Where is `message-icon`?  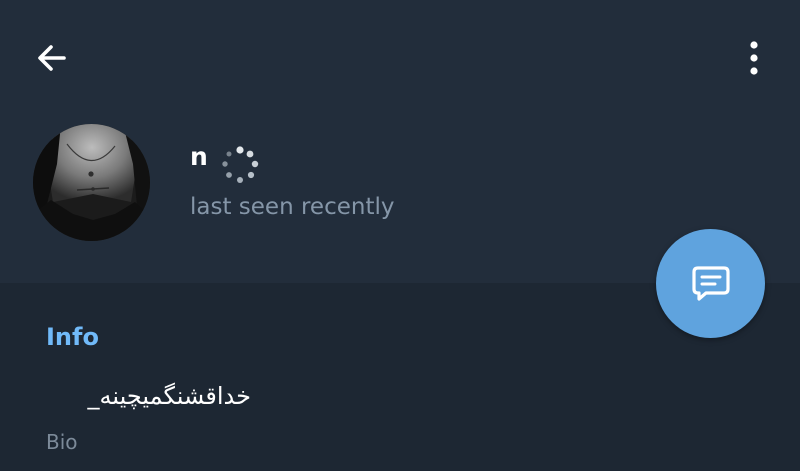
message-icon is located at coordinates (710, 283).